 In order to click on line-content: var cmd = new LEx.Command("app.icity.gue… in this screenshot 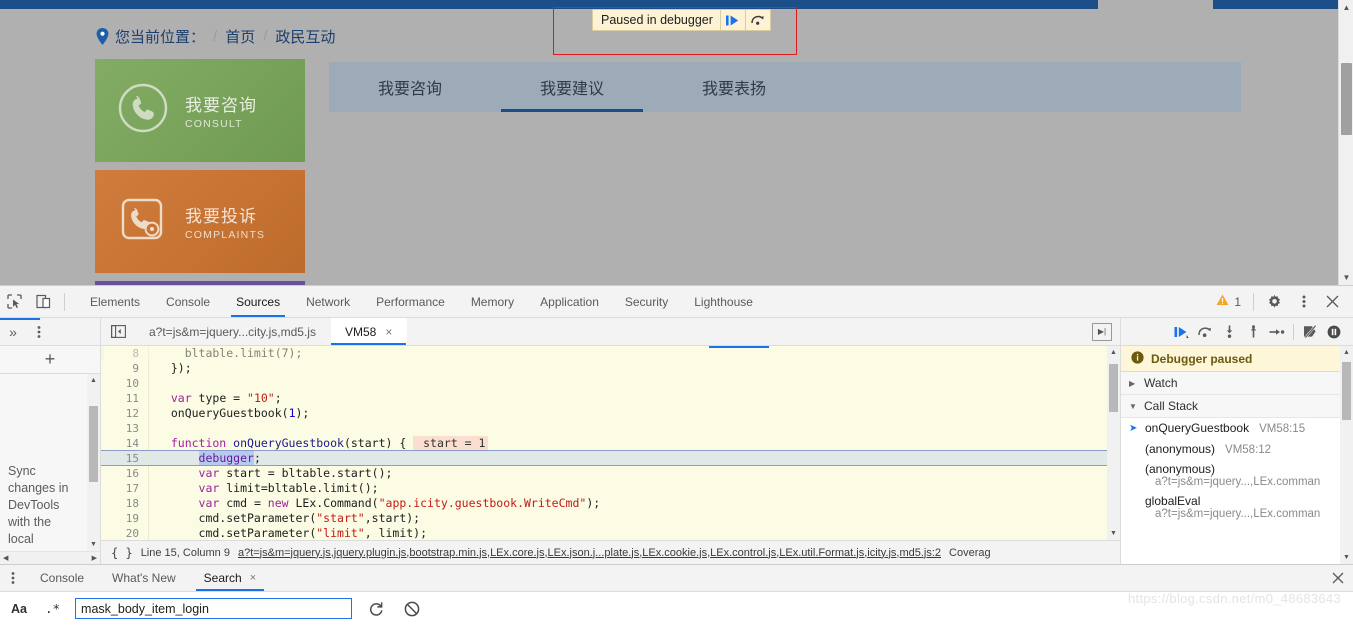, I will do `click(628, 503)`.